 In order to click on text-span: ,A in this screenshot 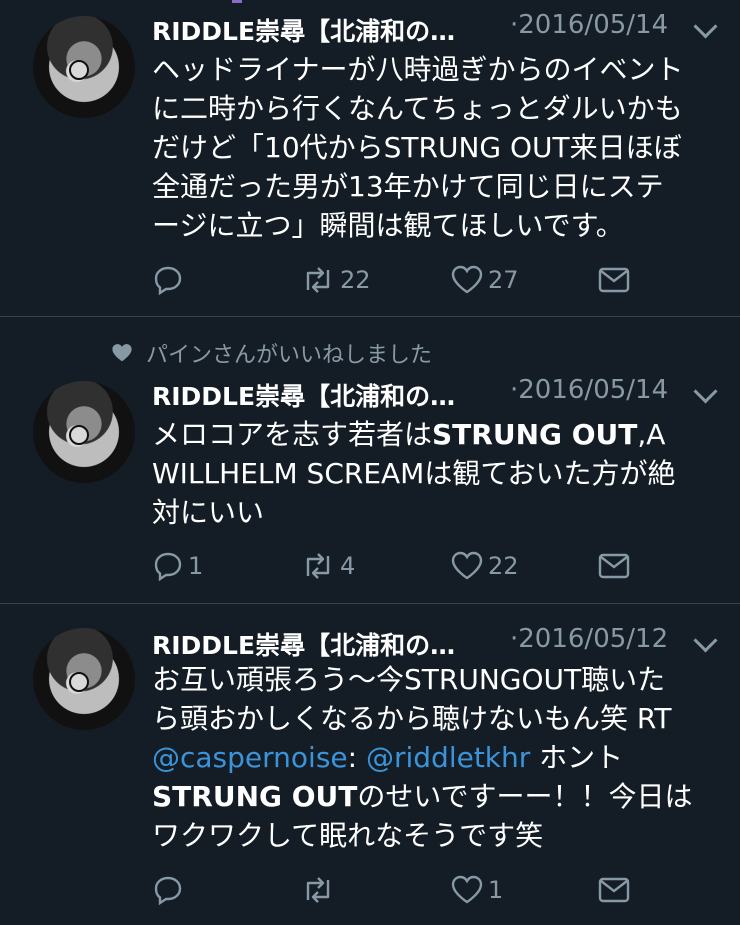, I will do `click(651, 434)`.